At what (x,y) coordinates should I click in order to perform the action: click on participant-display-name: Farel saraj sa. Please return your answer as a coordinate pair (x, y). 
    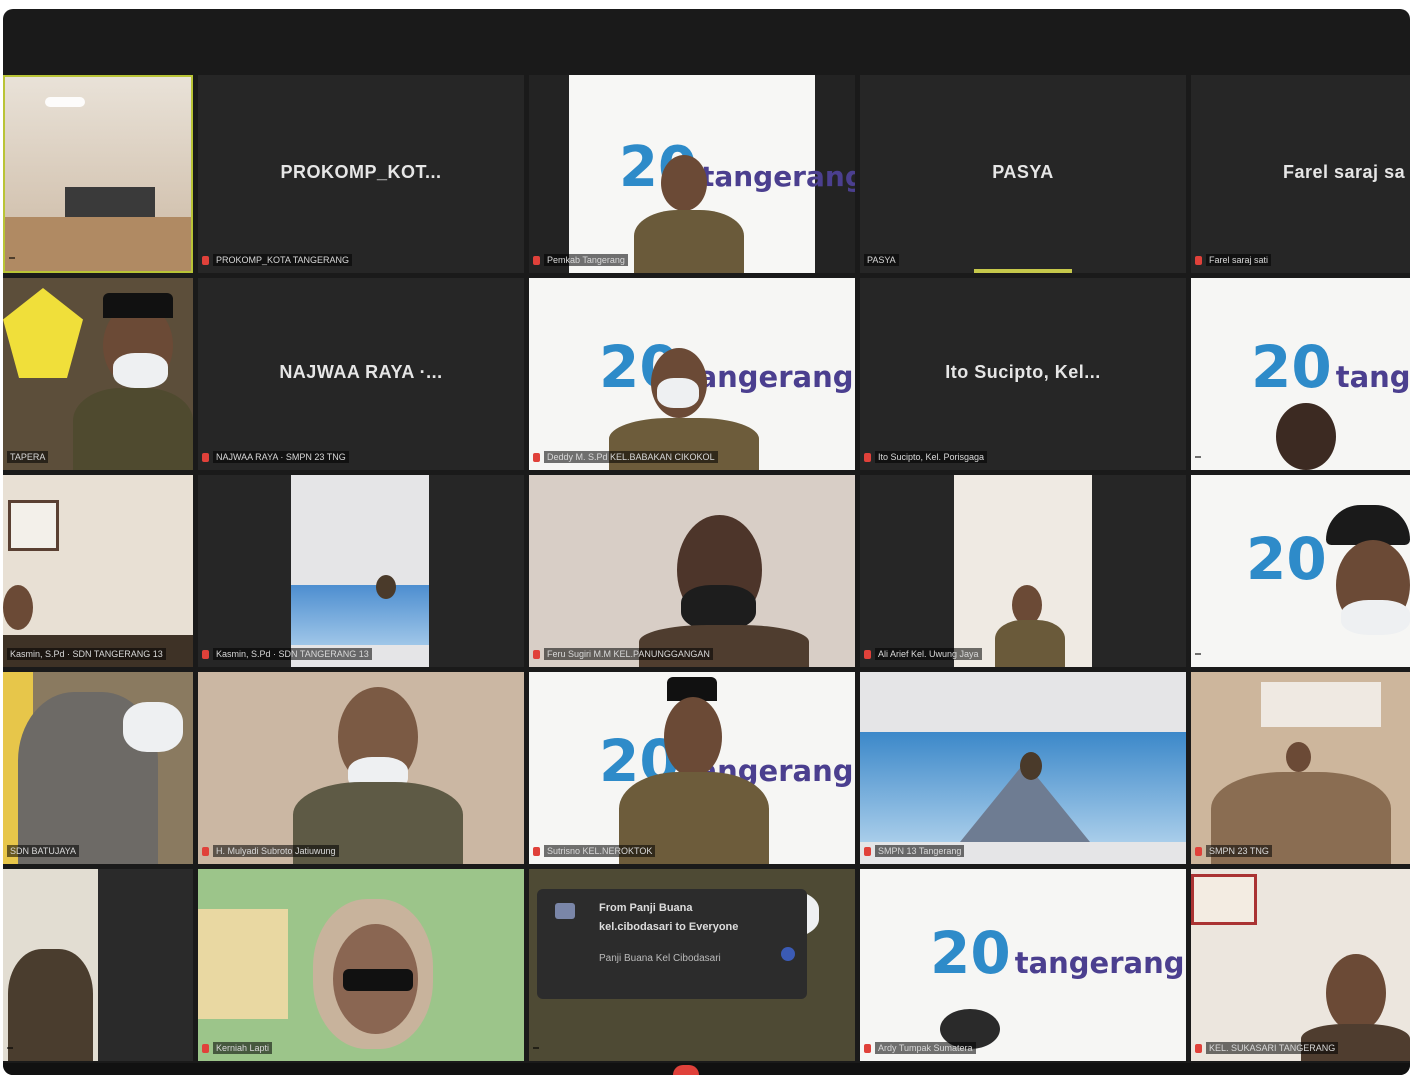
    Looking at the image, I should click on (1344, 172).